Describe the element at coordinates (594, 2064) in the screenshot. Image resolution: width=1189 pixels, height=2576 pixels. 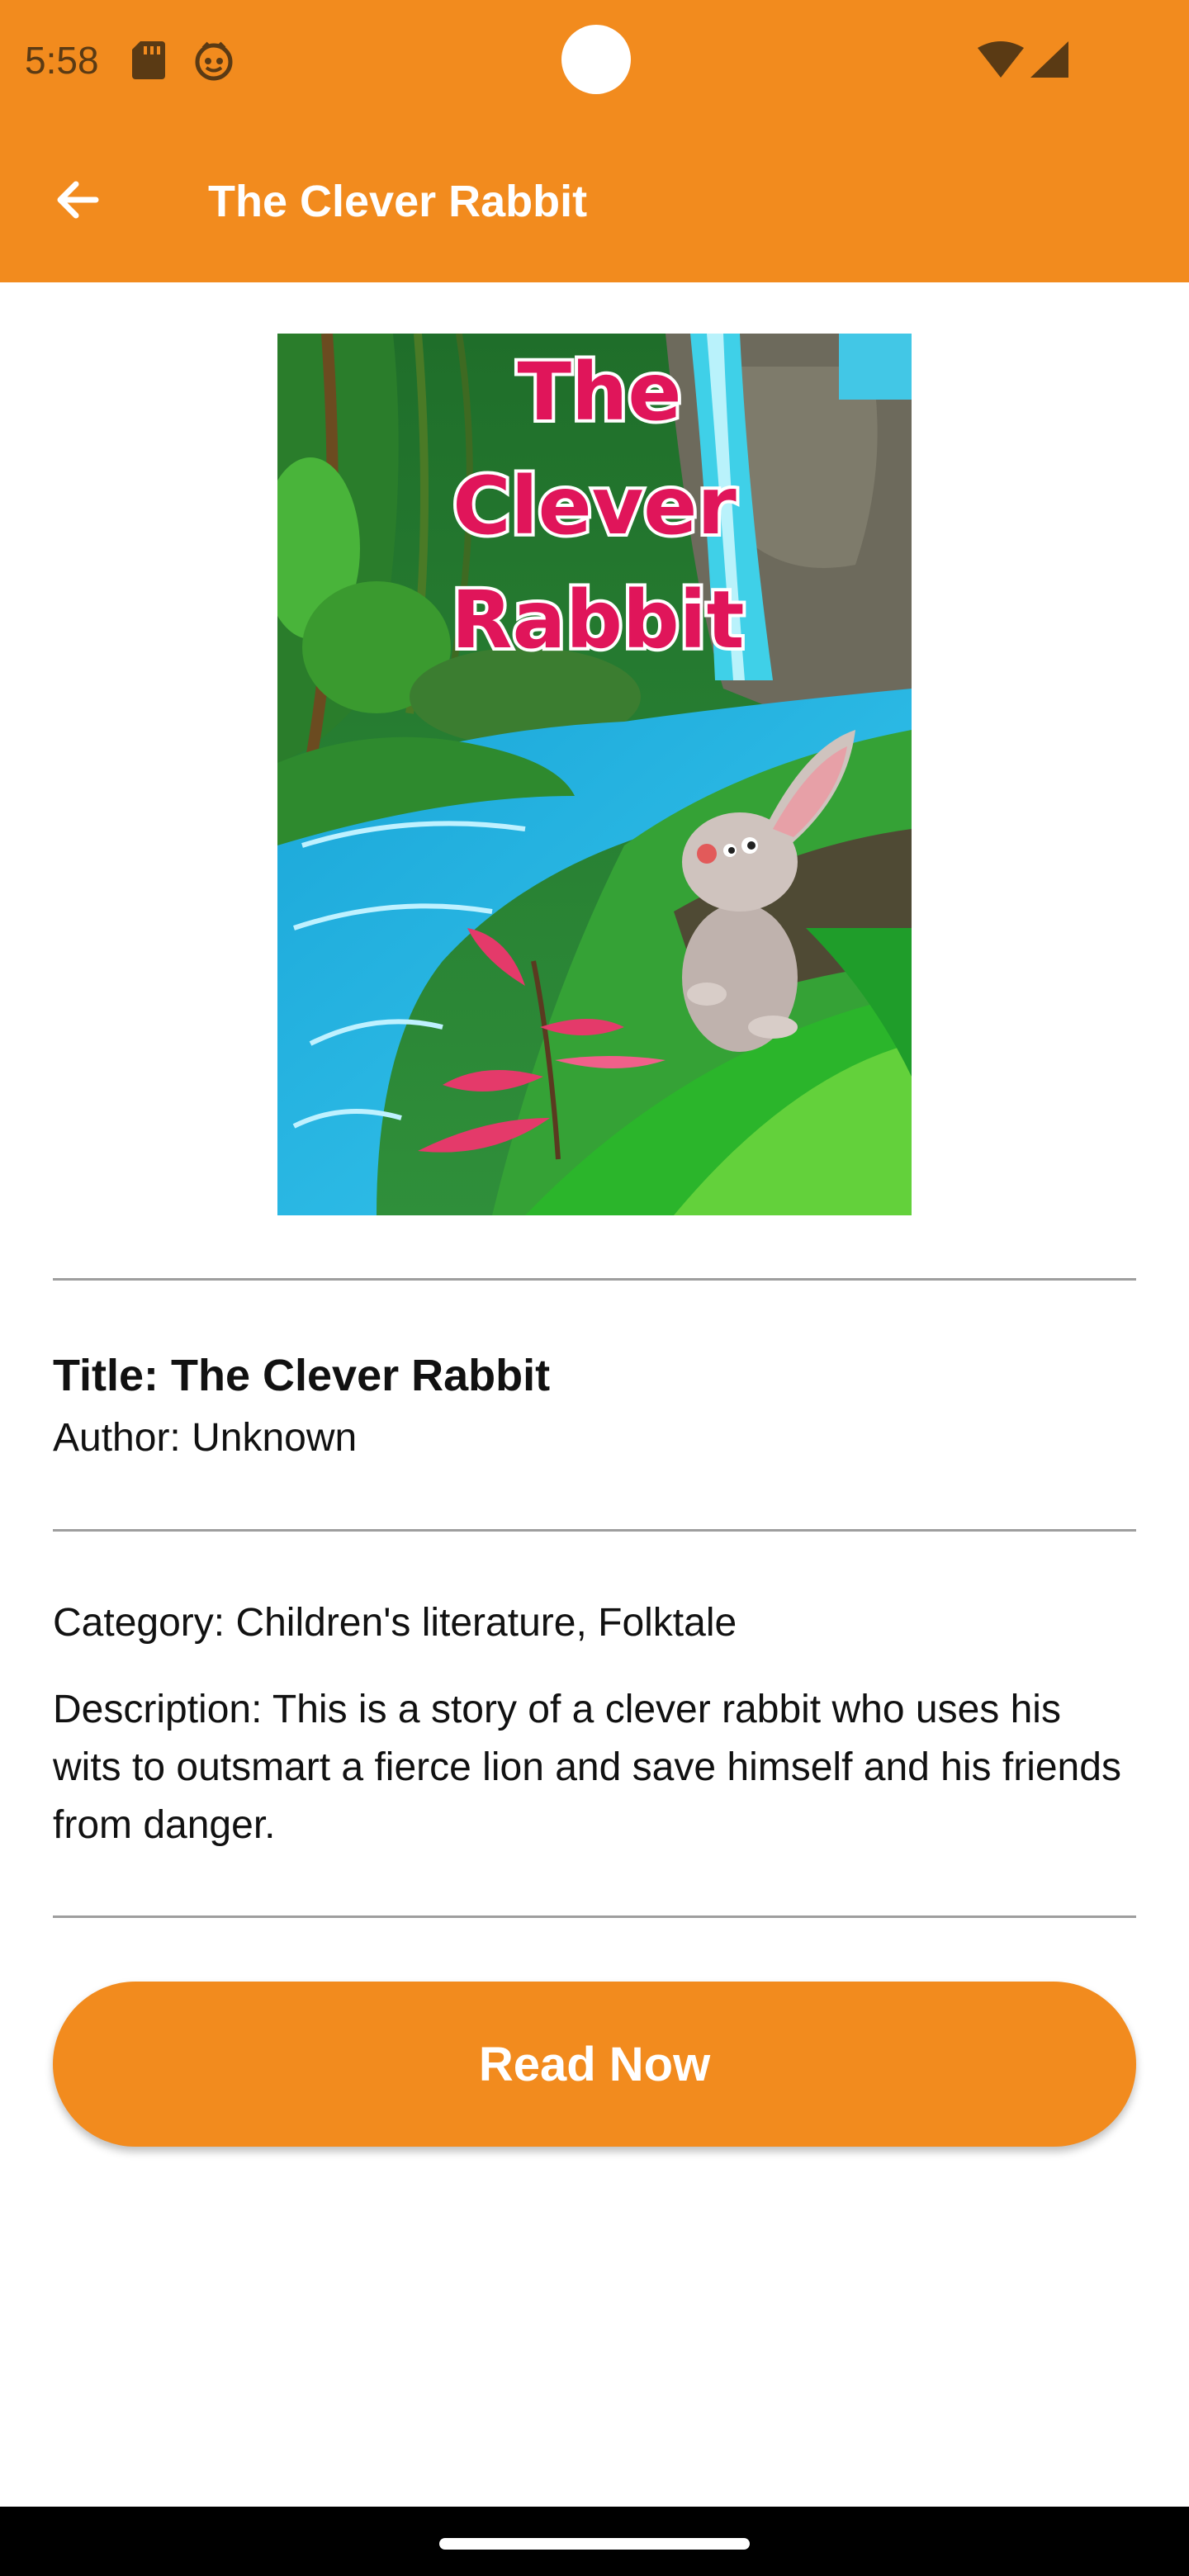
I see `read-now-button: Read Now` at that location.